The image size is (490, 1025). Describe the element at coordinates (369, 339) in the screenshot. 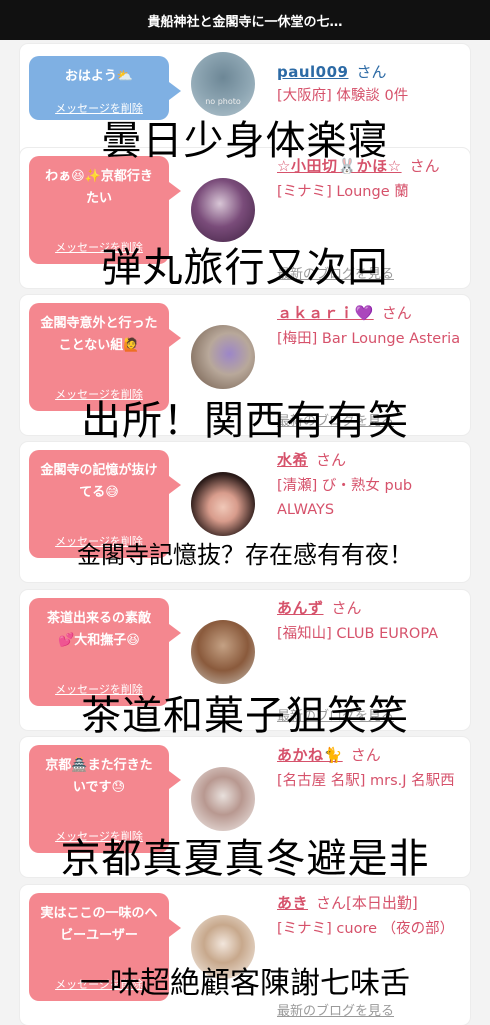

I see `area-shop: [梅田] Bar Lounge Asteria` at that location.